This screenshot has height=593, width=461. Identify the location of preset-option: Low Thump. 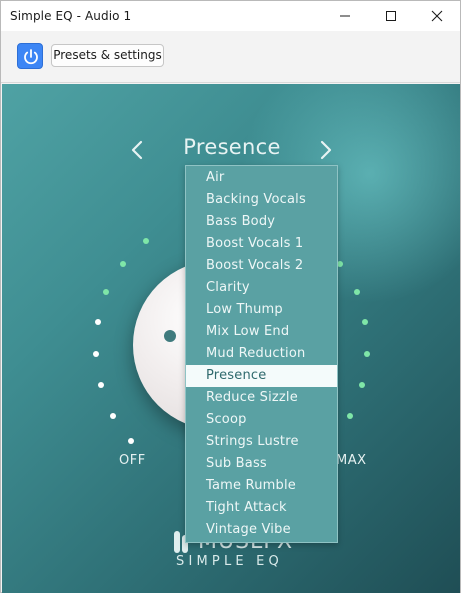
(261, 310).